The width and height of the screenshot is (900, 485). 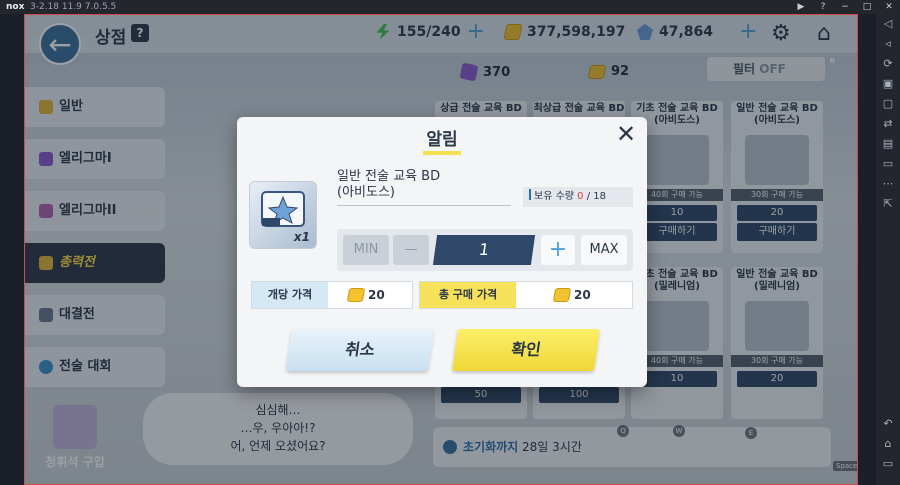 What do you see at coordinates (283, 209) in the screenshot?
I see `tactical-bd-icon` at bounding box center [283, 209].